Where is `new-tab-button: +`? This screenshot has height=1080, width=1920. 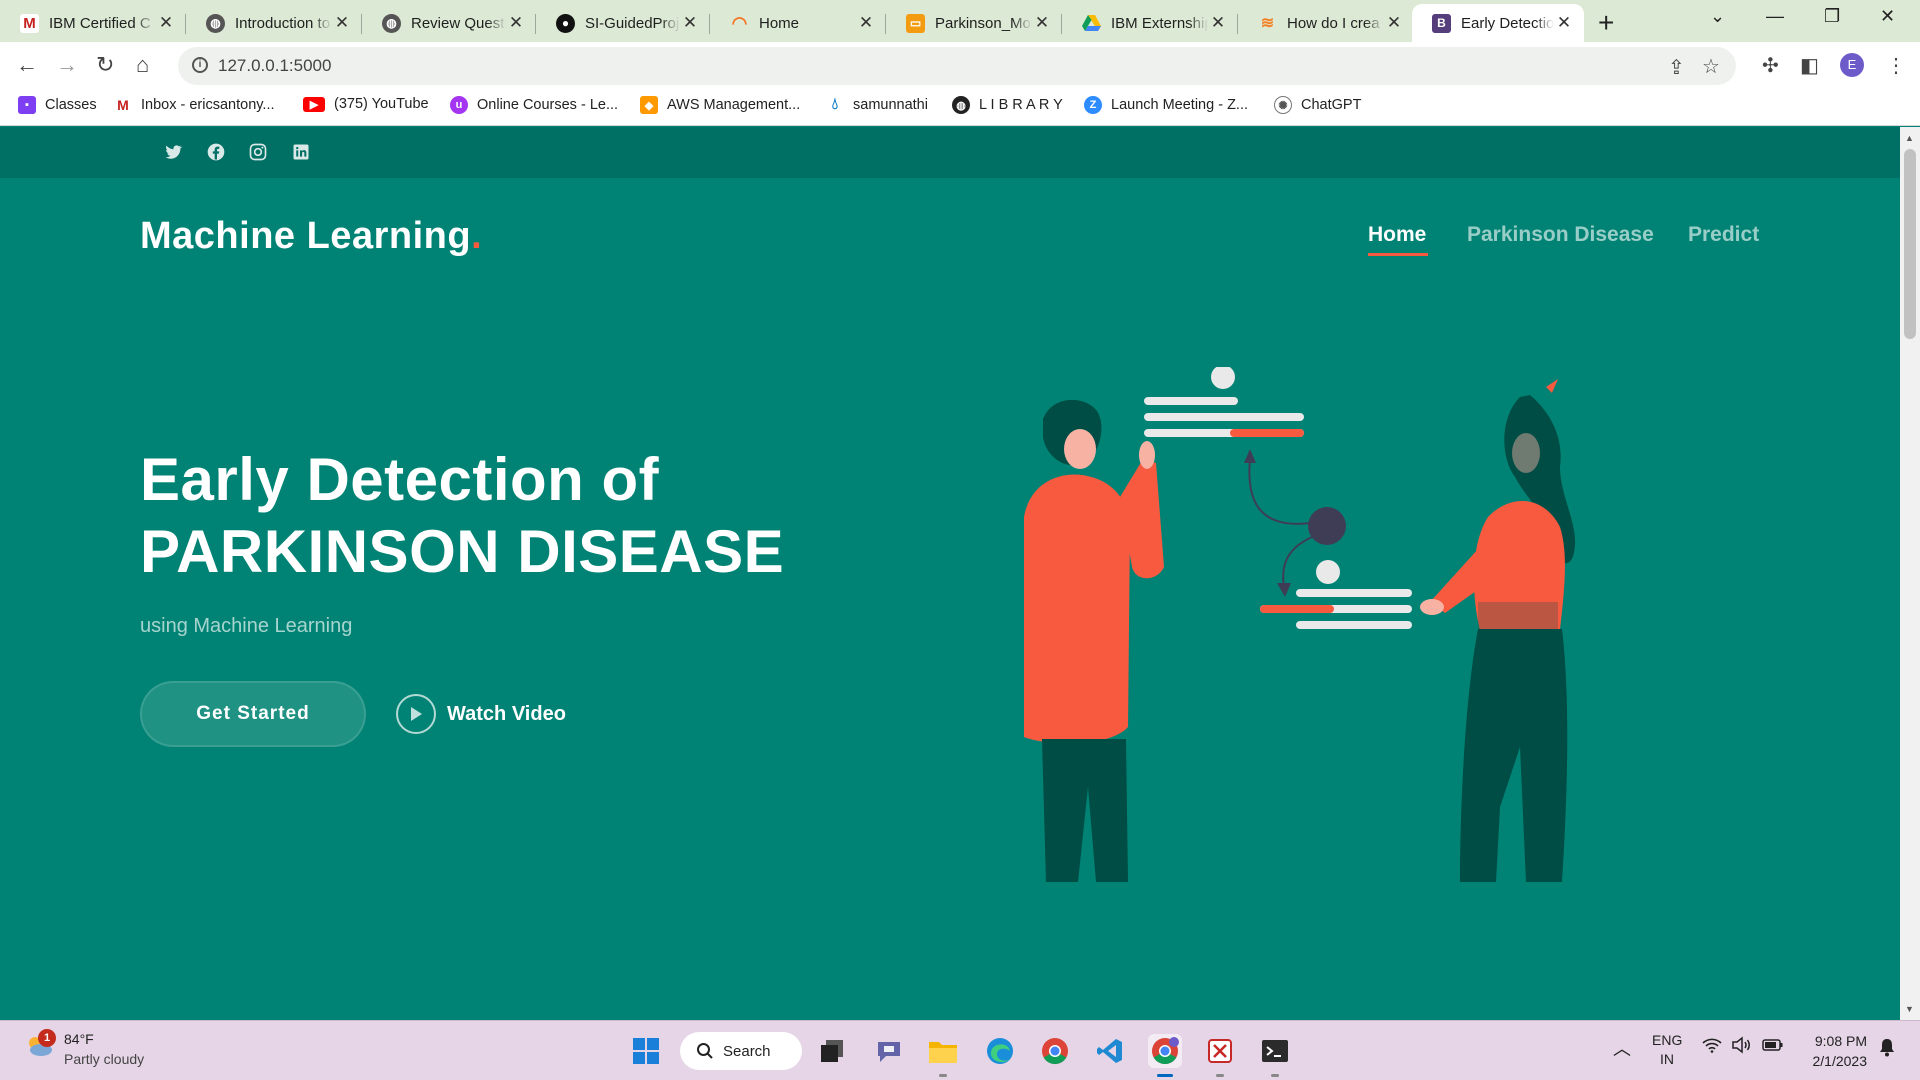
new-tab-button: + is located at coordinates (1606, 23).